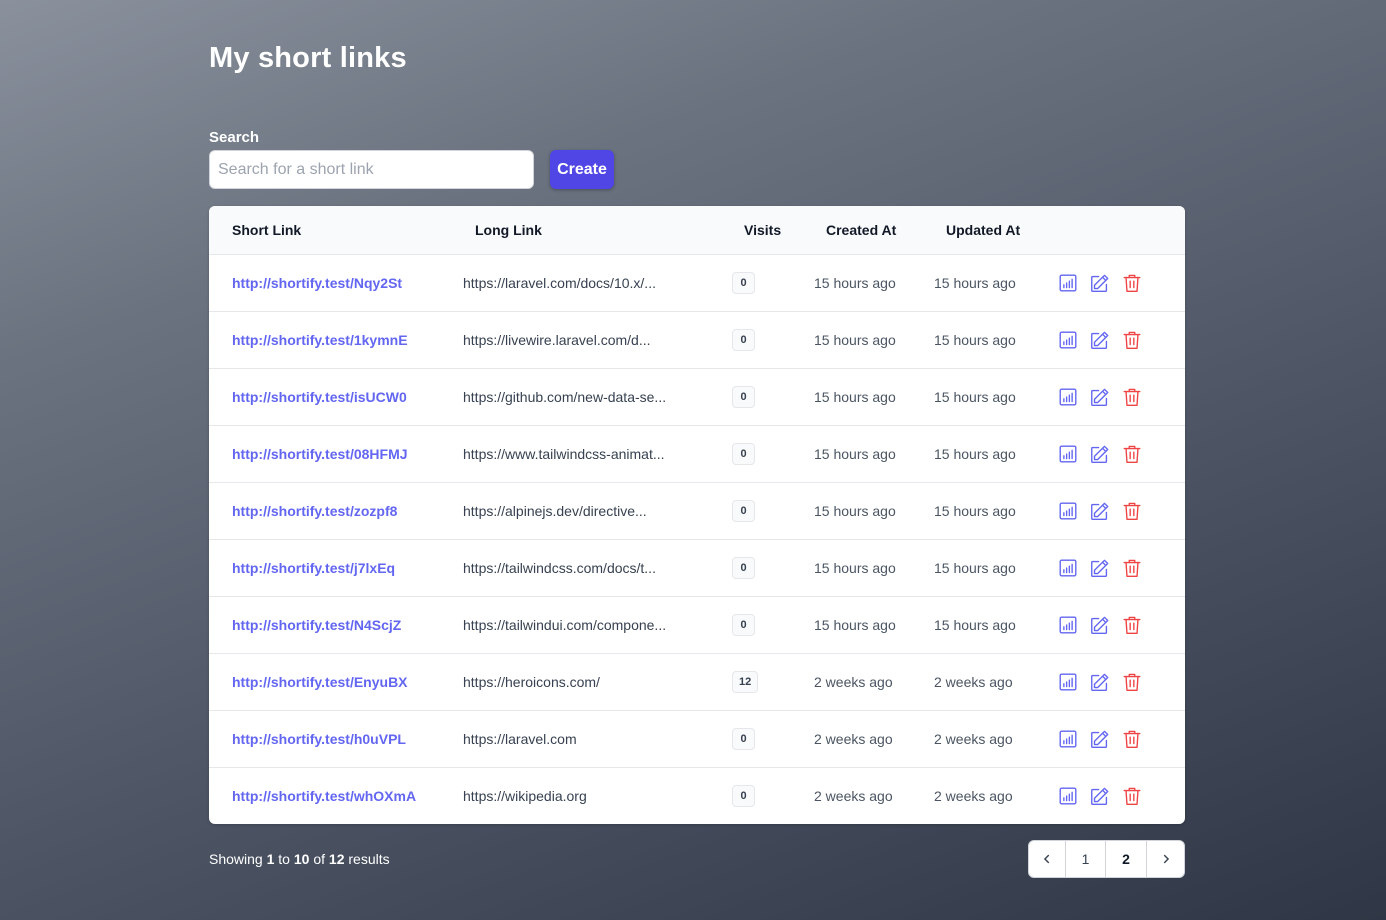 Image resolution: width=1386 pixels, height=920 pixels. What do you see at coordinates (324, 796) in the screenshot?
I see `short-link: http://shortify.test/whOXmA` at bounding box center [324, 796].